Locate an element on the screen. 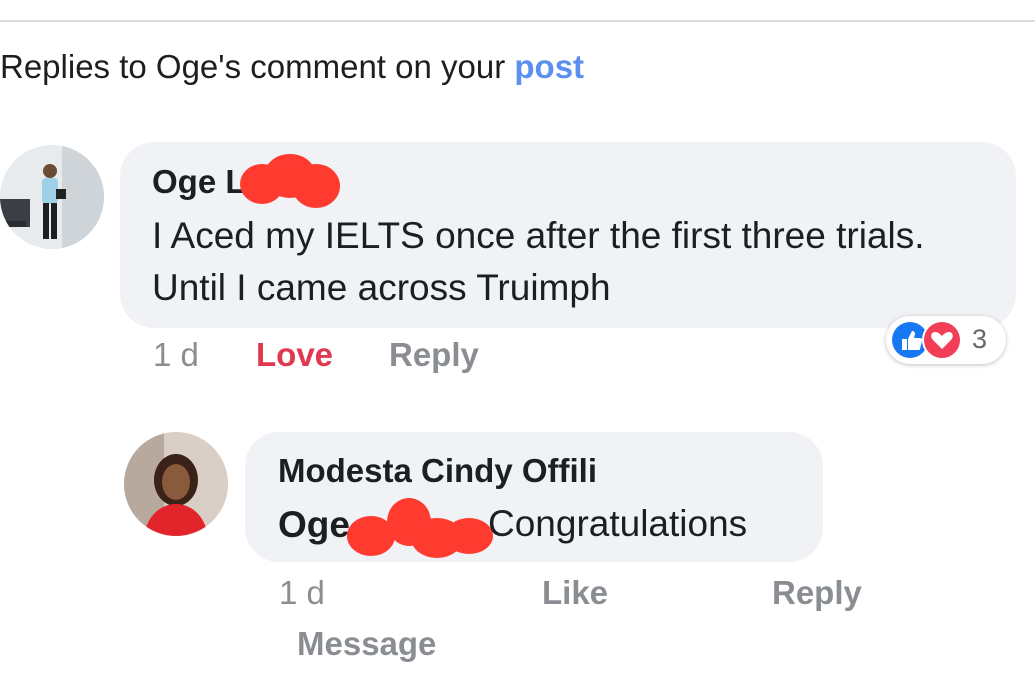  reply-author-name: Modesta Cindy Offili is located at coordinates (437, 471).